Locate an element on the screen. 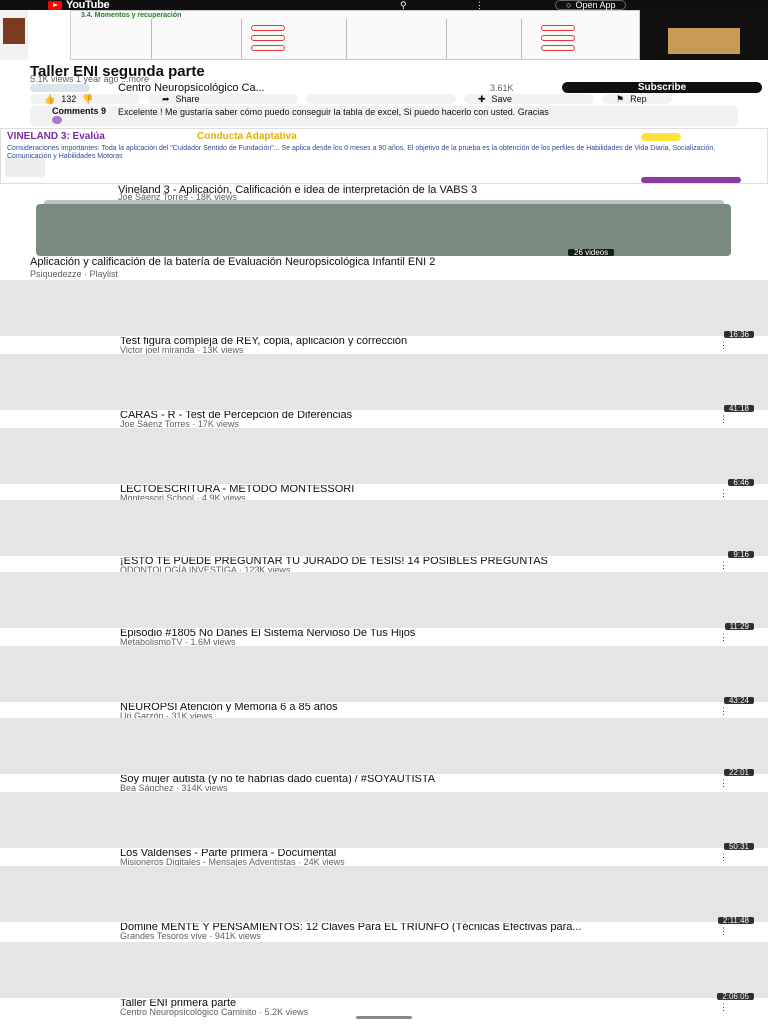 The width and height of the screenshot is (768, 1024). action-bar: 👍 132 👎 ➦ Share ✚ Save ⚑ Rep is located at coordinates (399, 99).